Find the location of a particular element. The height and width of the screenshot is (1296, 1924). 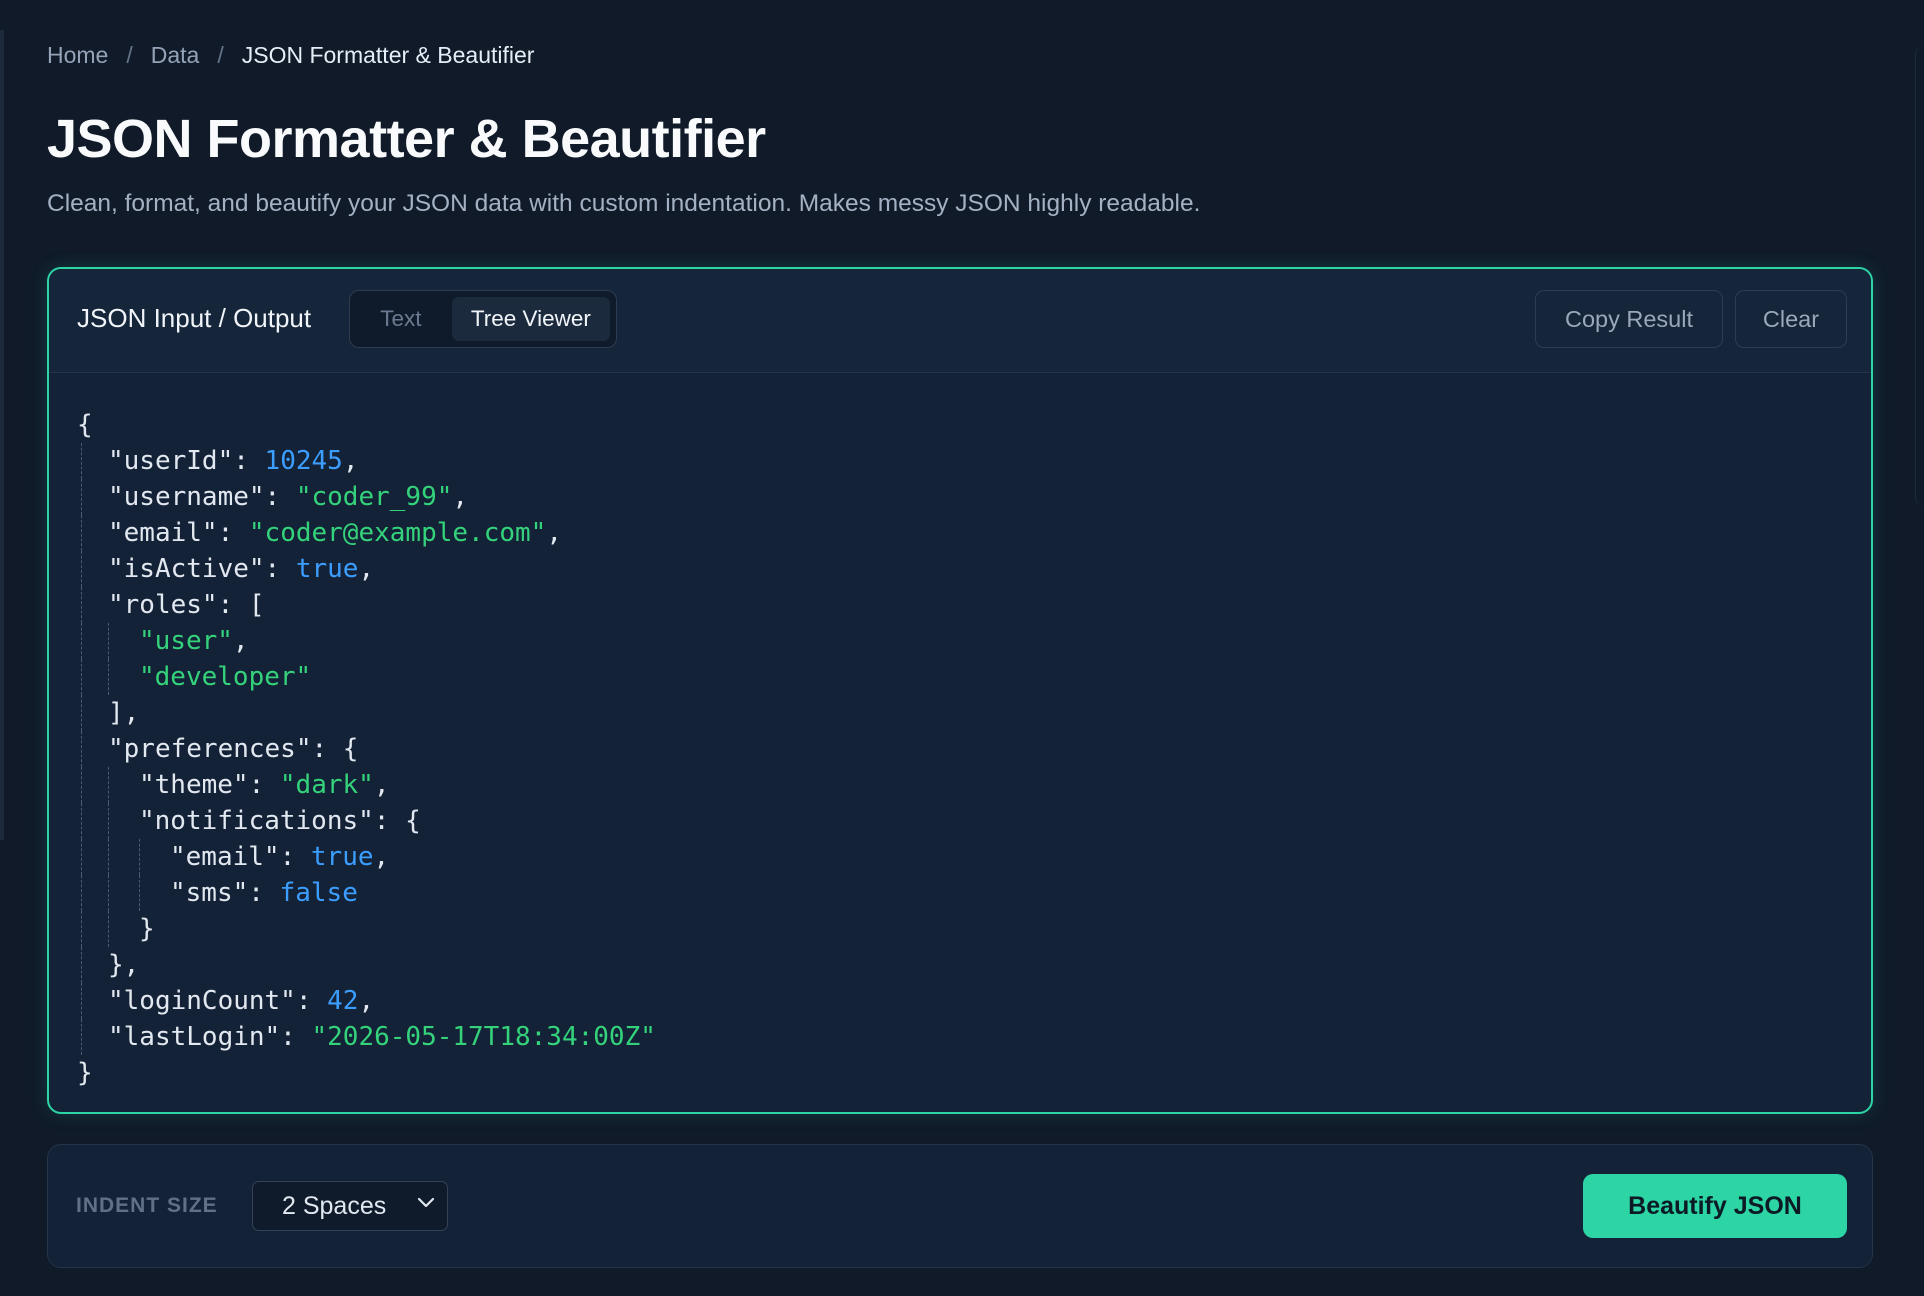

breadcrumb-home-link: Home is located at coordinates (77, 55).